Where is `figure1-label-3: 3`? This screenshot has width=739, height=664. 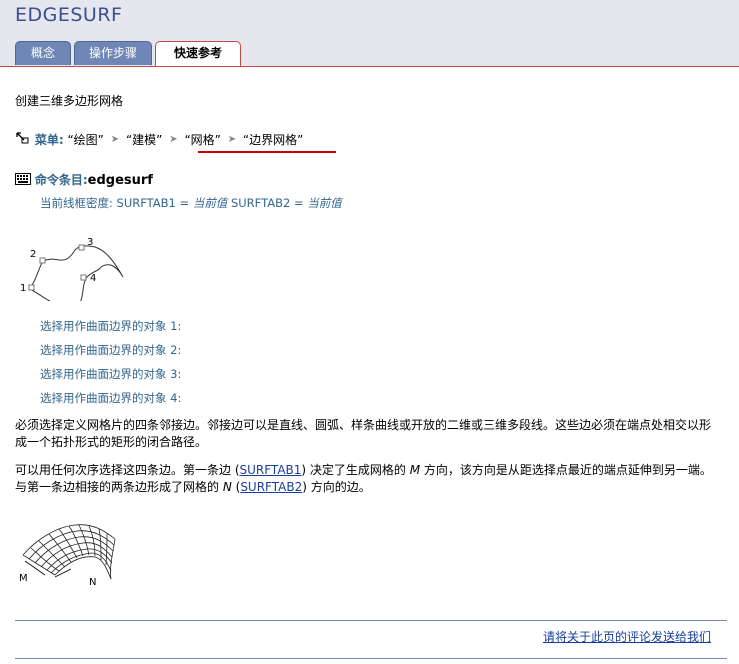
figure1-label-3: 3 is located at coordinates (90, 242).